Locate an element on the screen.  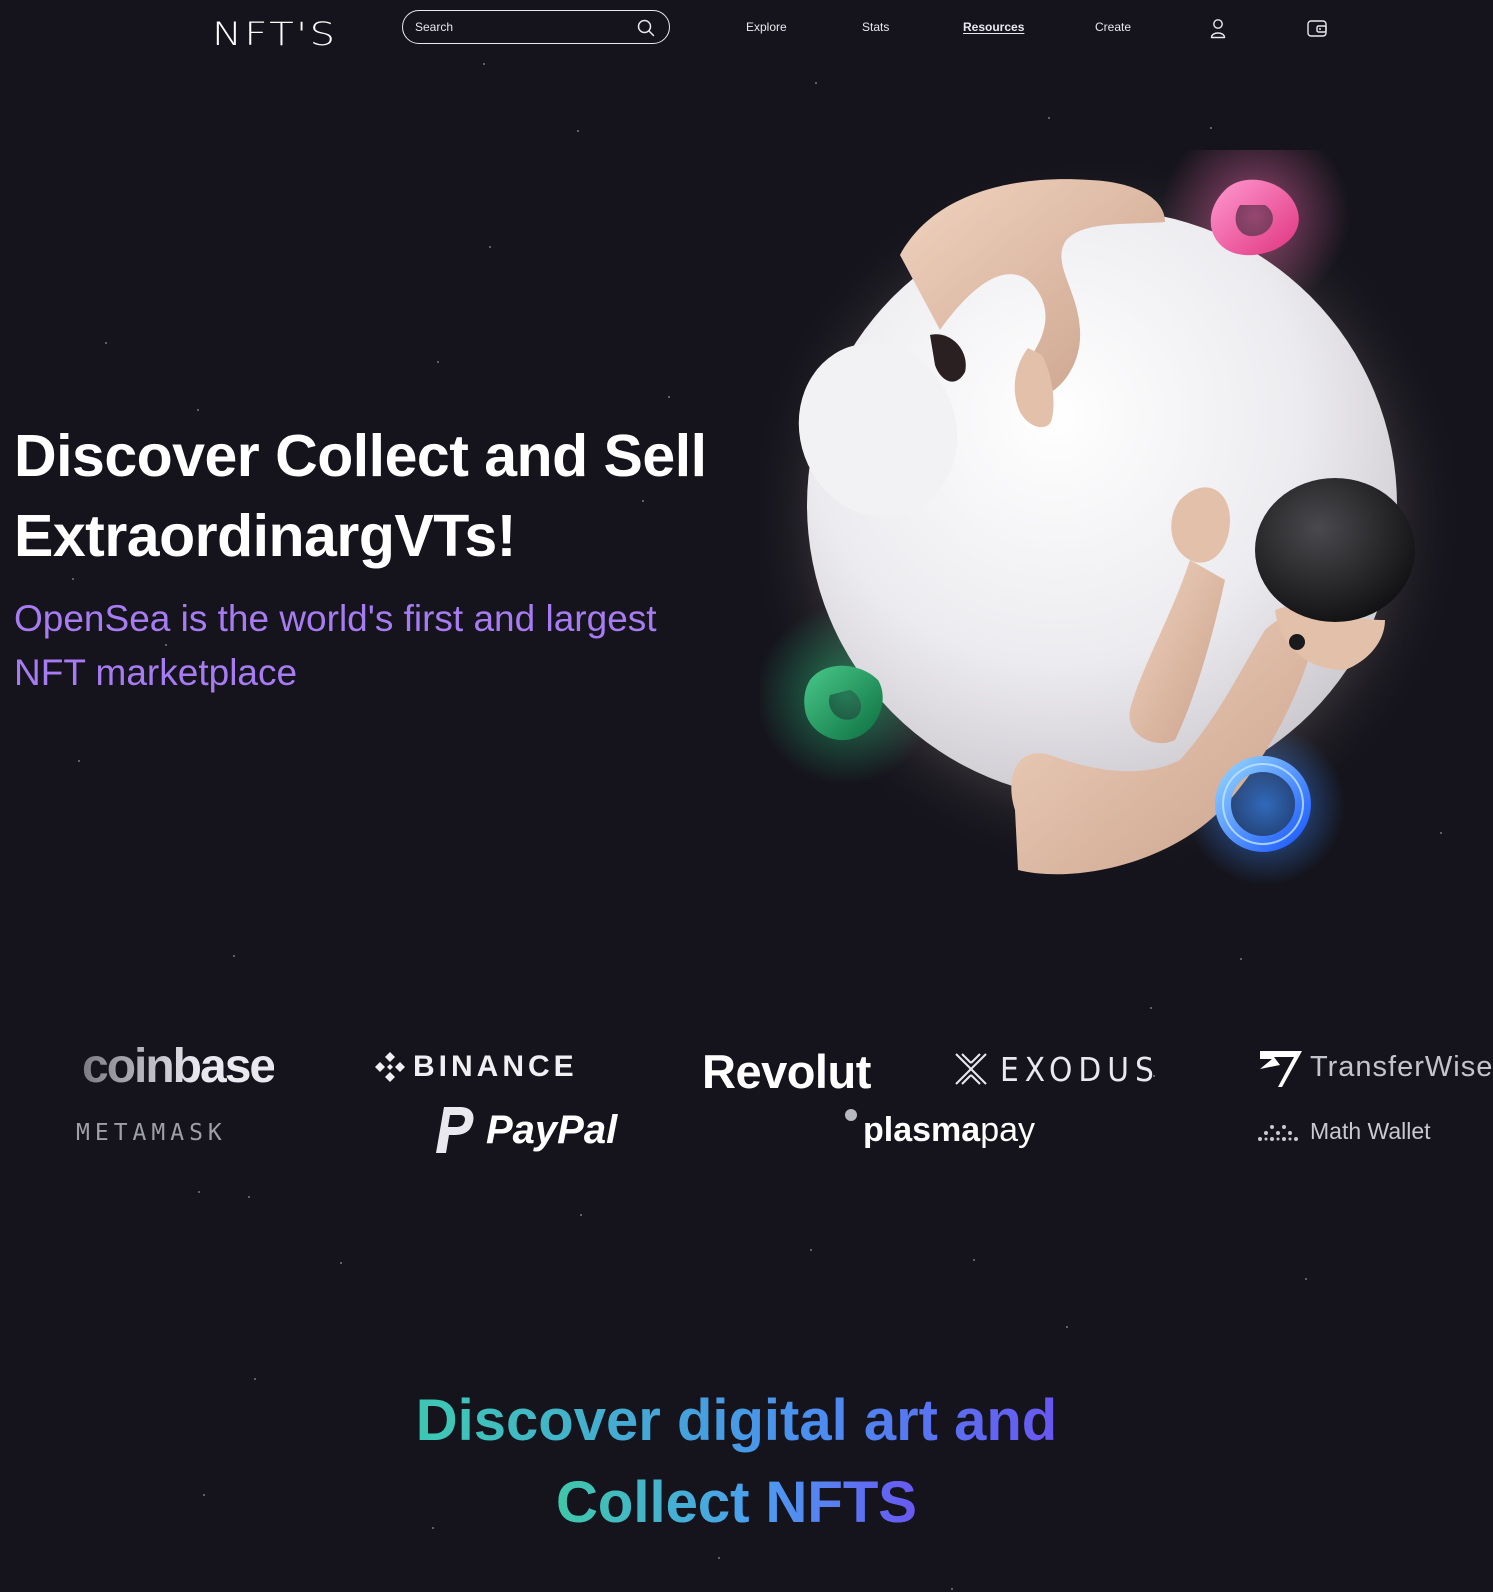
plasmapay-dot-icon is located at coordinates (851, 1115).